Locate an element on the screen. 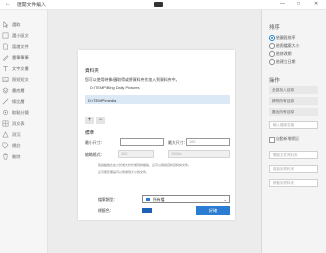 The image size is (326, 253). sidebar-item-label: 選取 is located at coordinates (16, 24).